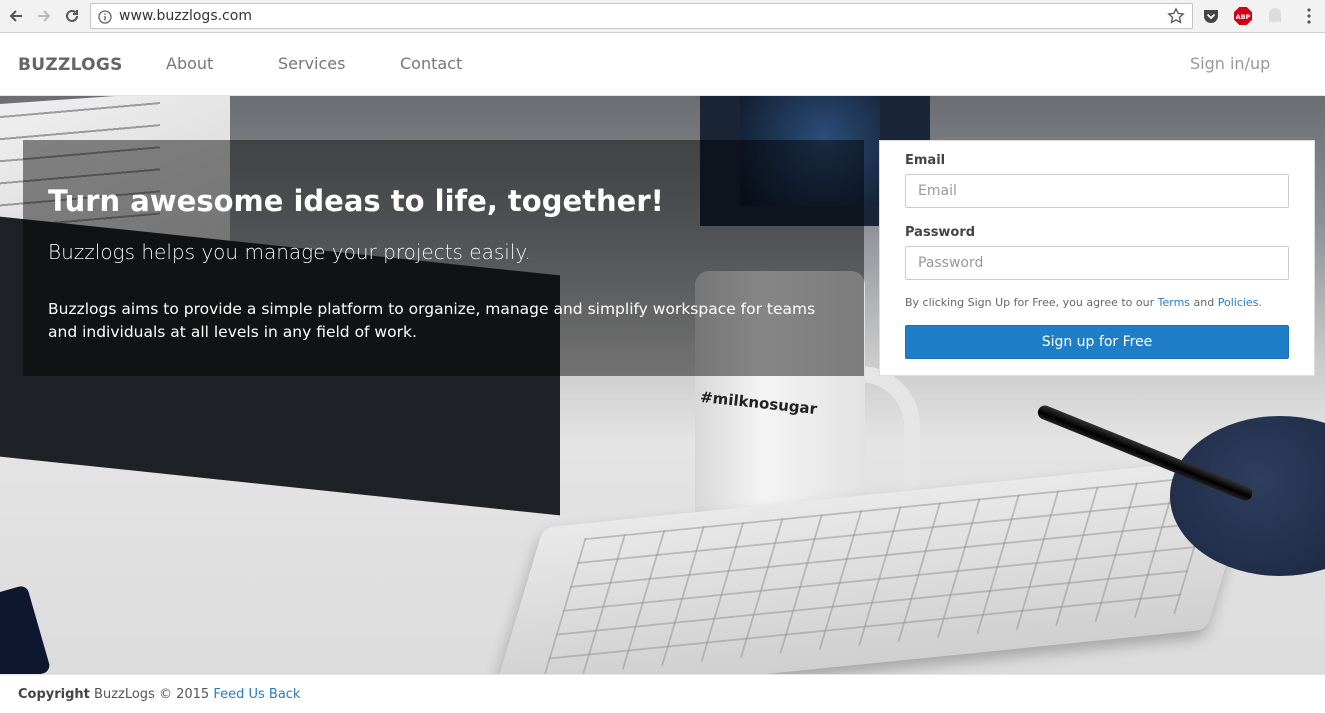 The width and height of the screenshot is (1325, 713). Describe the element at coordinates (256, 694) in the screenshot. I see `feedback-link: Feed Us Back` at that location.